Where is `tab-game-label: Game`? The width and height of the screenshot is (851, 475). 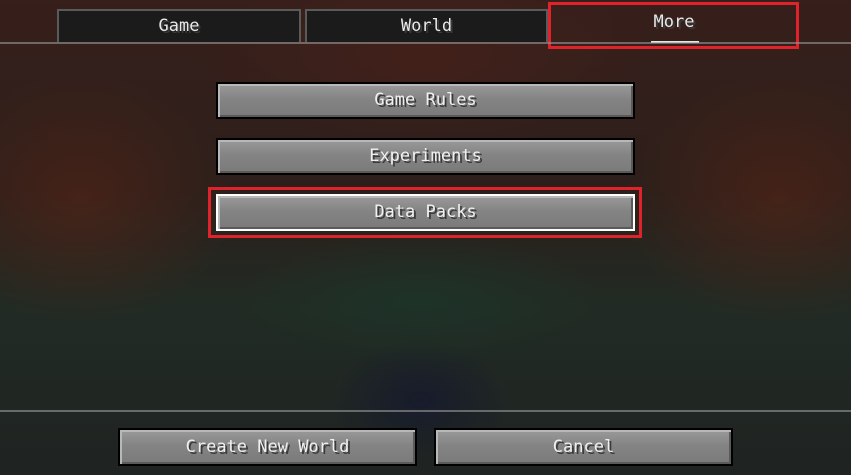 tab-game-label: Game is located at coordinates (179, 26).